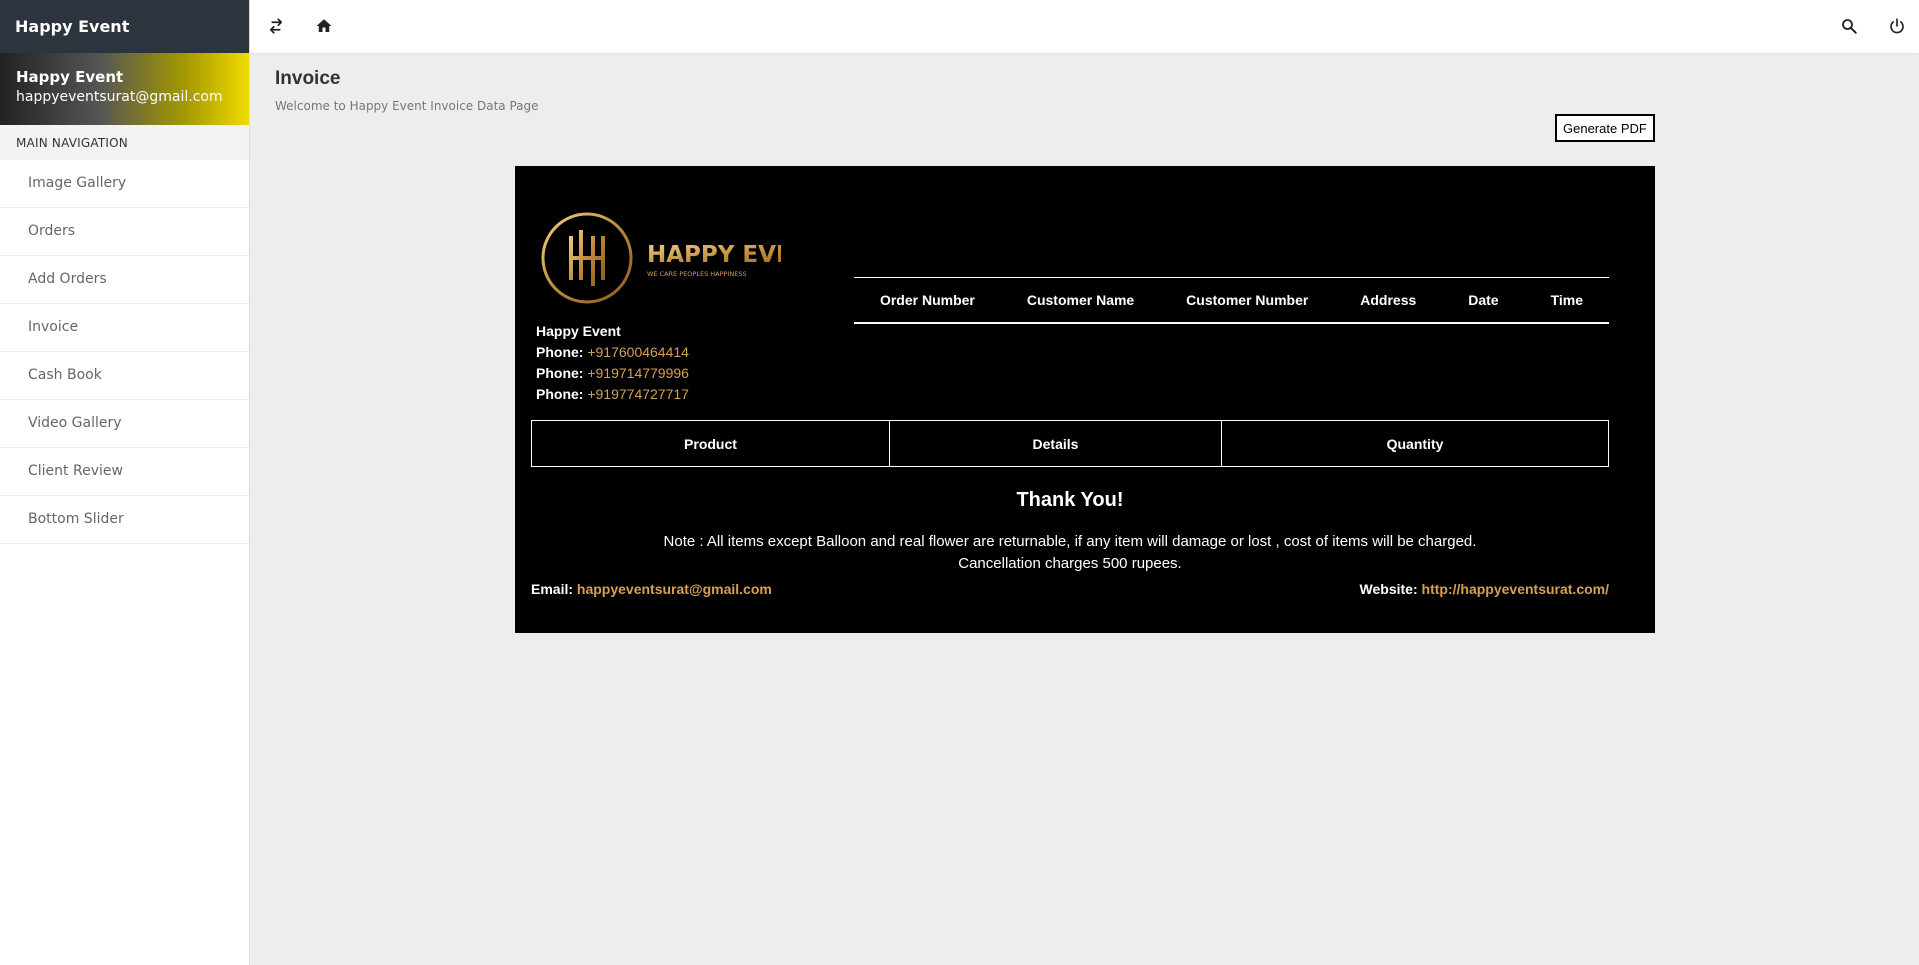 The height and width of the screenshot is (965, 1919). What do you see at coordinates (124, 184) in the screenshot?
I see `sidebar-item-image-gallery: Image Gallery` at bounding box center [124, 184].